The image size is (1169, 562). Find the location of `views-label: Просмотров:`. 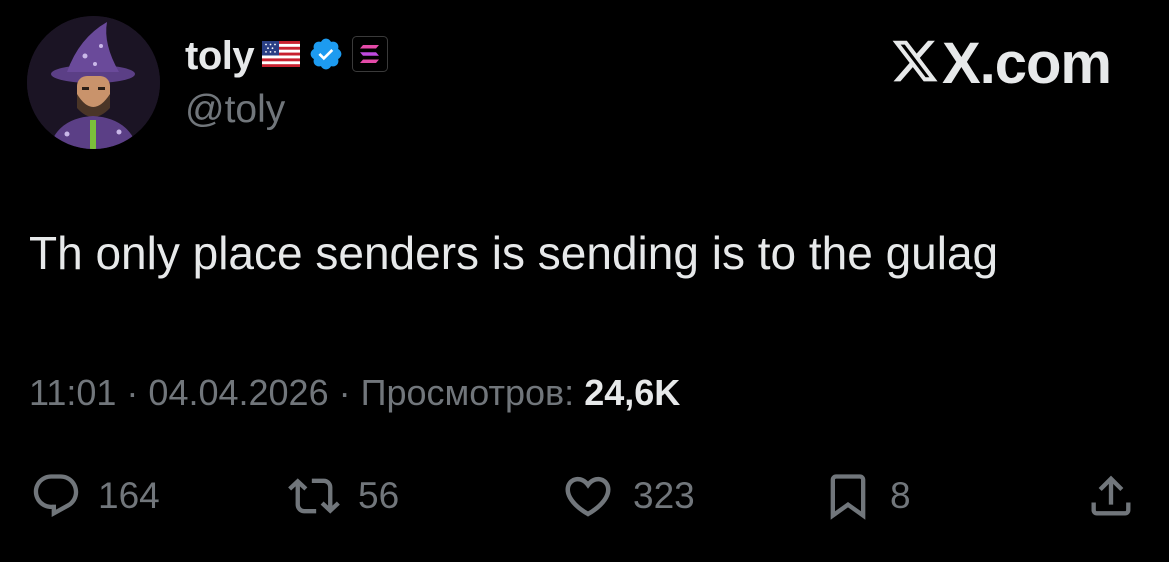

views-label: Просмотров: is located at coordinates (467, 392).